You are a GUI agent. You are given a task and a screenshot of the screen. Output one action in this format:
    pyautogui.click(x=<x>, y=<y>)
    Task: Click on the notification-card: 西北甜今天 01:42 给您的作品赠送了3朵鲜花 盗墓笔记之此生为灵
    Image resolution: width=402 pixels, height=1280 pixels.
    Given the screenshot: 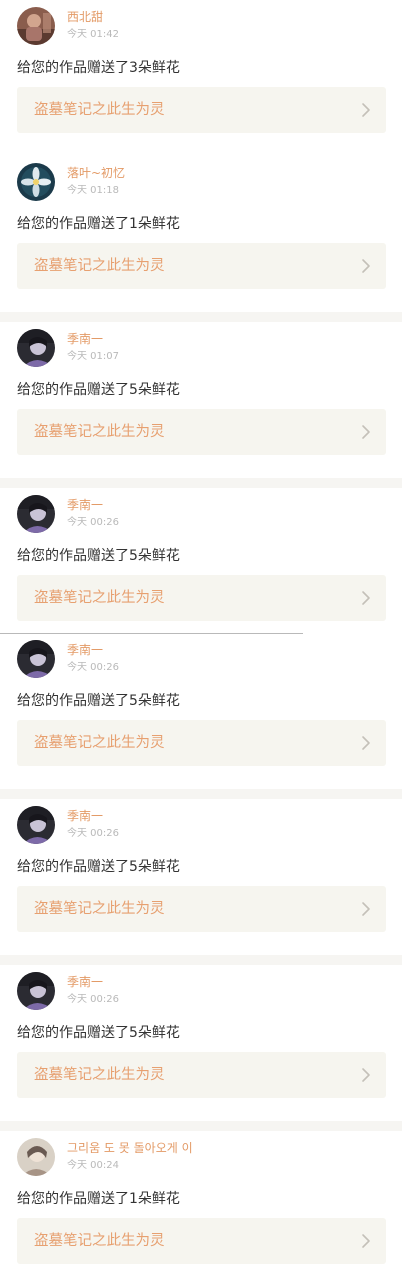 What is the action you would take?
    pyautogui.click(x=201, y=78)
    